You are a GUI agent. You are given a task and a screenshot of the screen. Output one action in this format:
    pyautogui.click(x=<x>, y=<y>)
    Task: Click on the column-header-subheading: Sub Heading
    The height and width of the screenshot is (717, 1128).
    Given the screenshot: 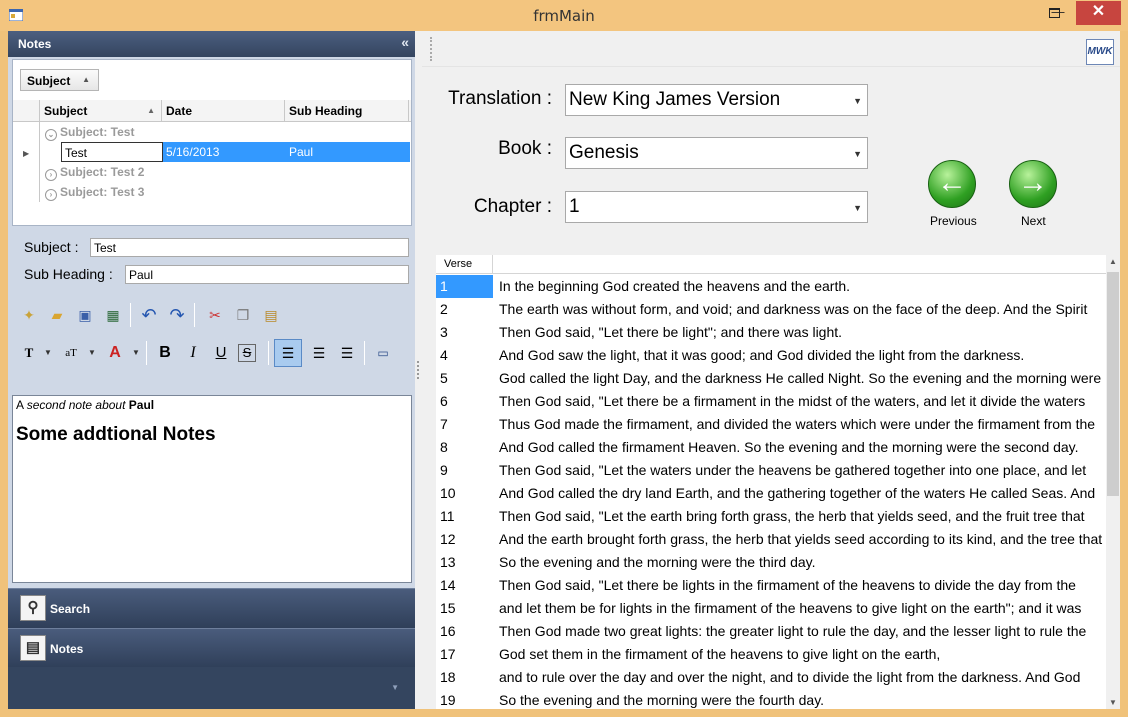 What is the action you would take?
    pyautogui.click(x=347, y=111)
    